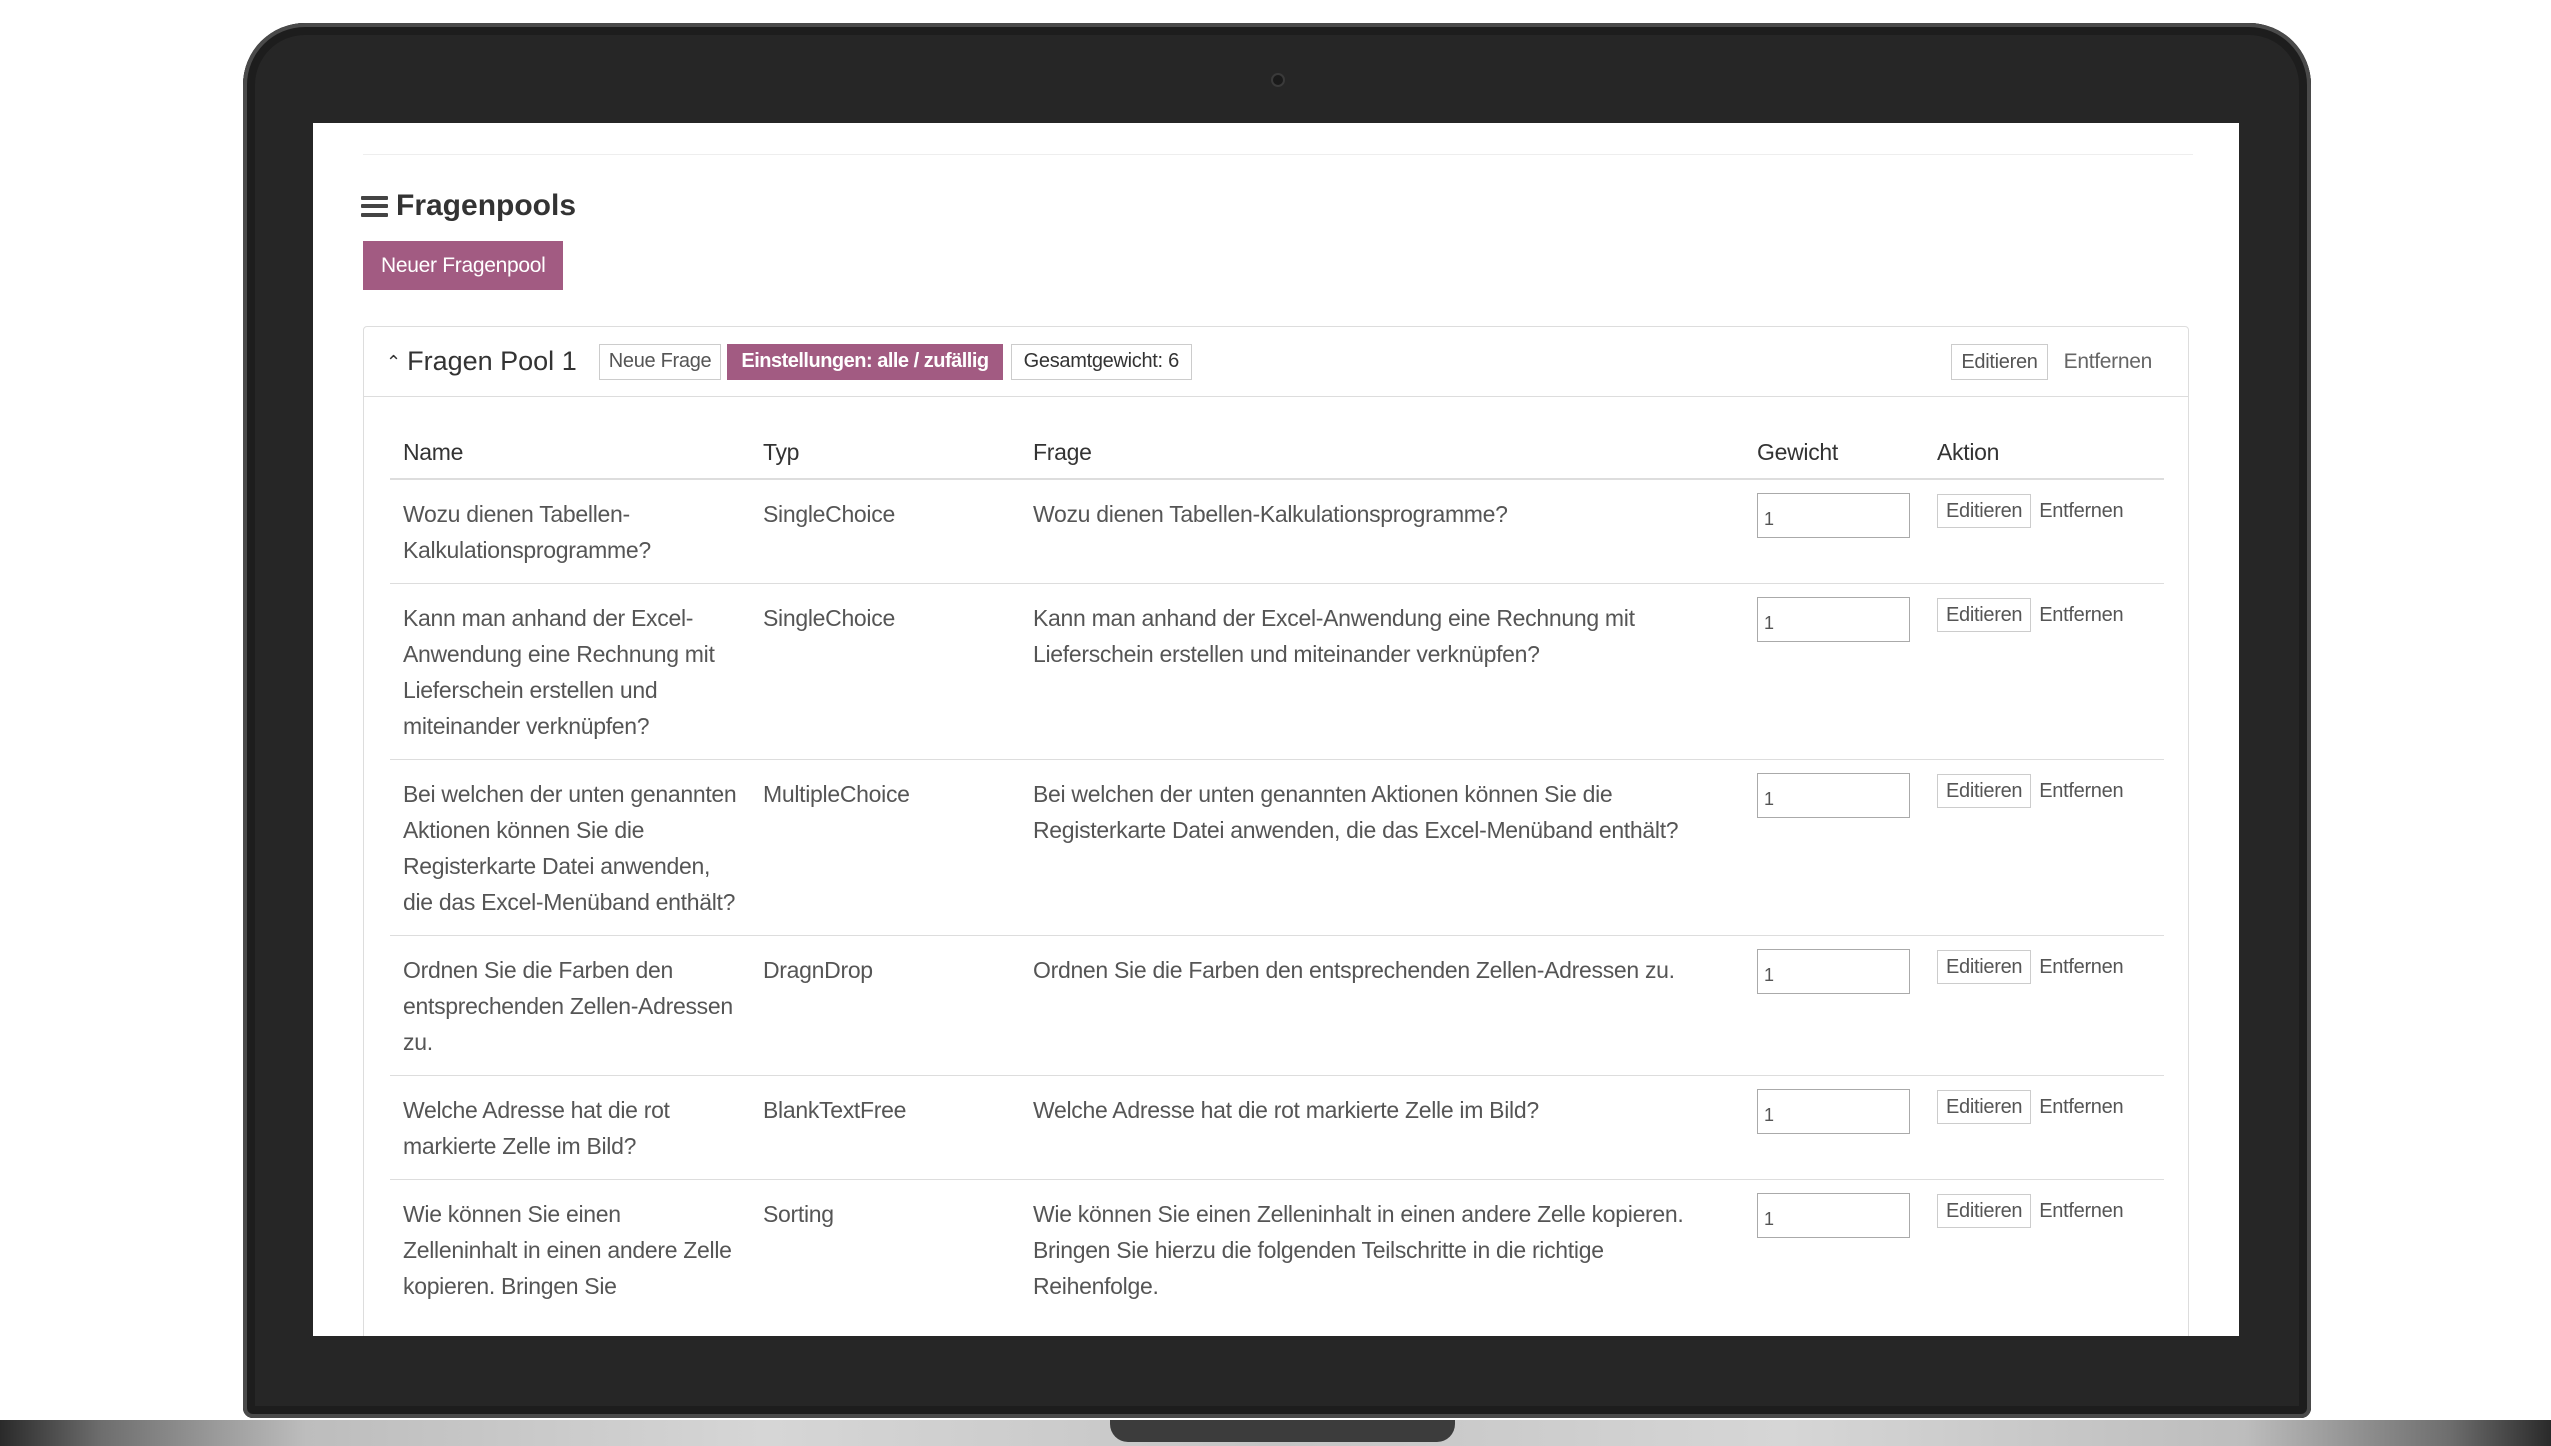  What do you see at coordinates (393, 362) in the screenshot?
I see `chevron-up-icon: ⌃` at bounding box center [393, 362].